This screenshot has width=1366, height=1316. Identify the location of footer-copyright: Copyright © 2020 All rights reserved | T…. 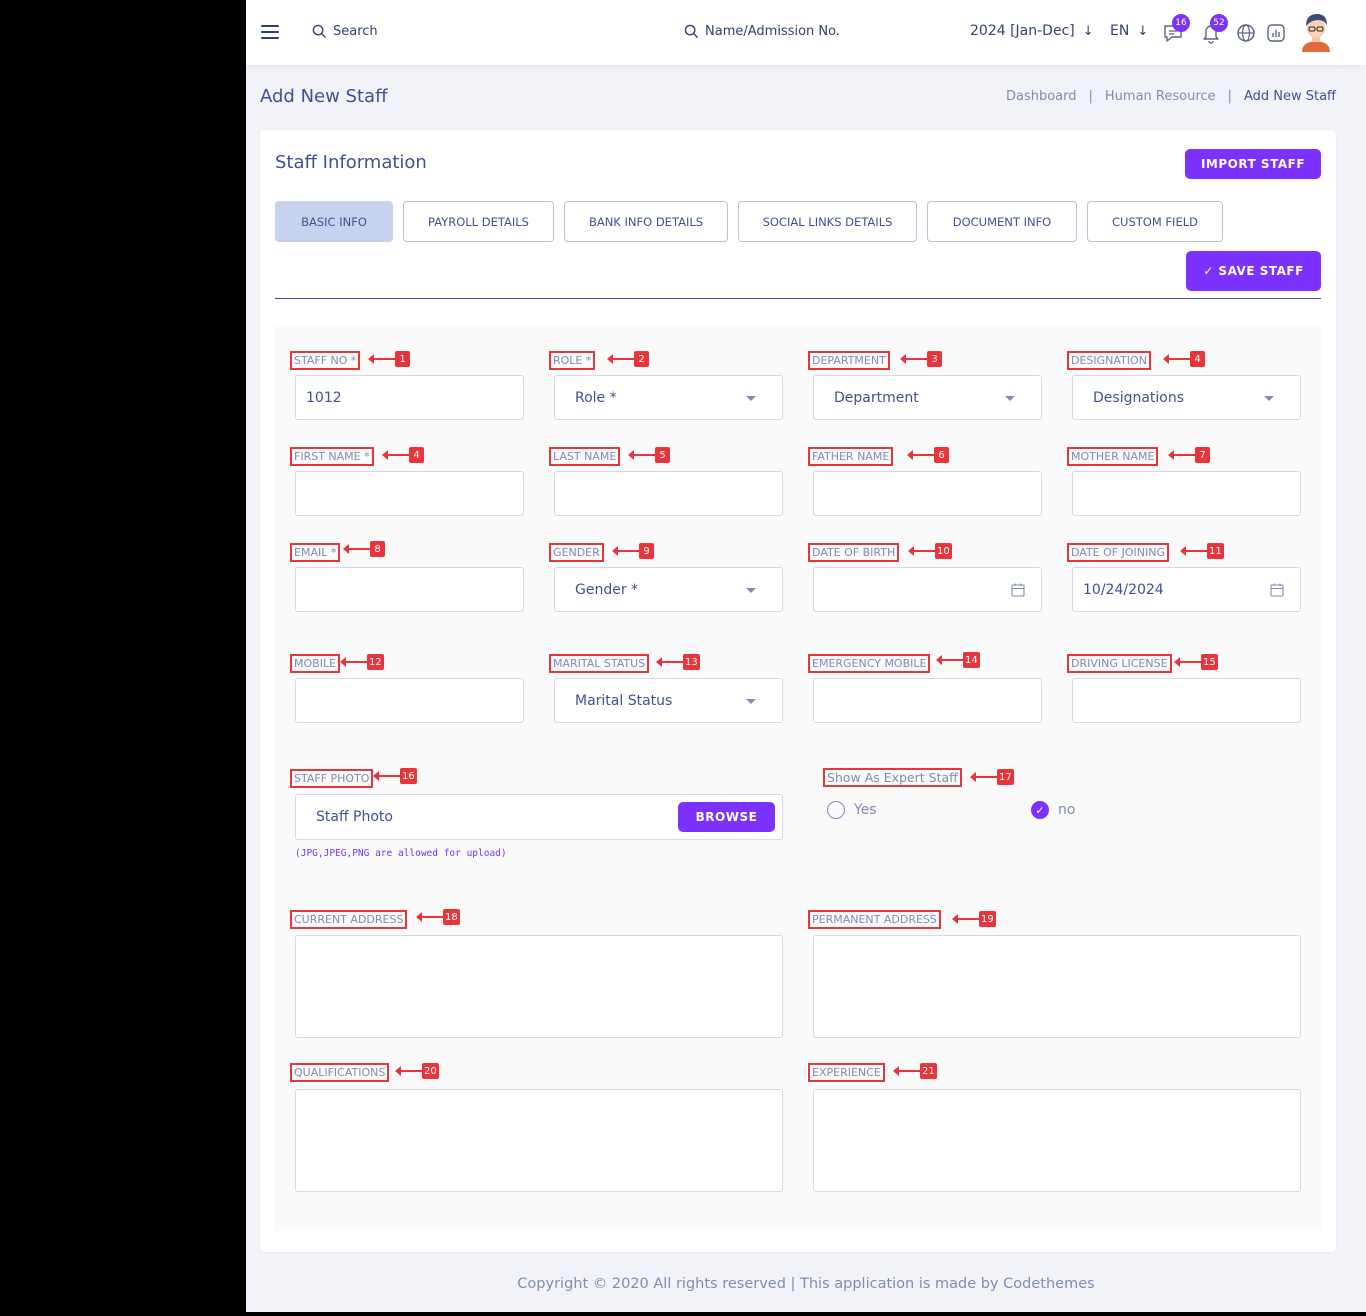
(806, 1284).